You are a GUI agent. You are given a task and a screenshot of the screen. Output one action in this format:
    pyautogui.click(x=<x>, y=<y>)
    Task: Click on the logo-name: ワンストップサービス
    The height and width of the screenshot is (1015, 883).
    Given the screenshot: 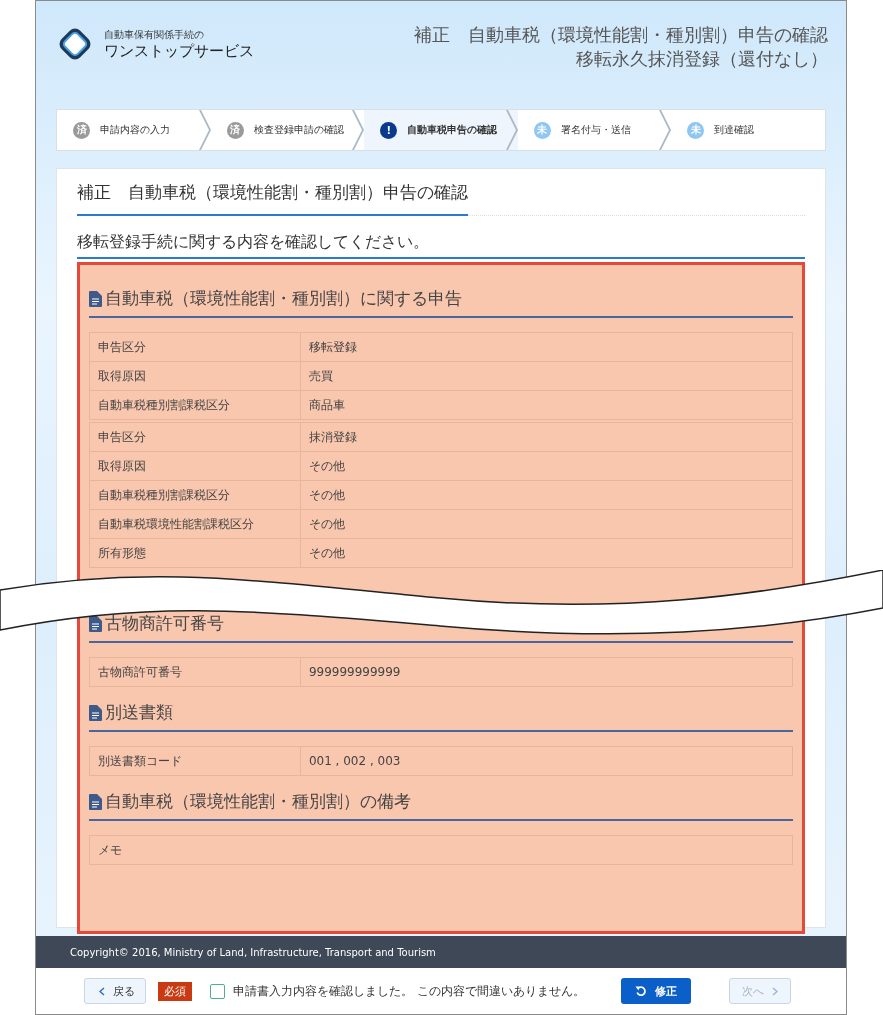 What is the action you would take?
    pyautogui.click(x=179, y=51)
    